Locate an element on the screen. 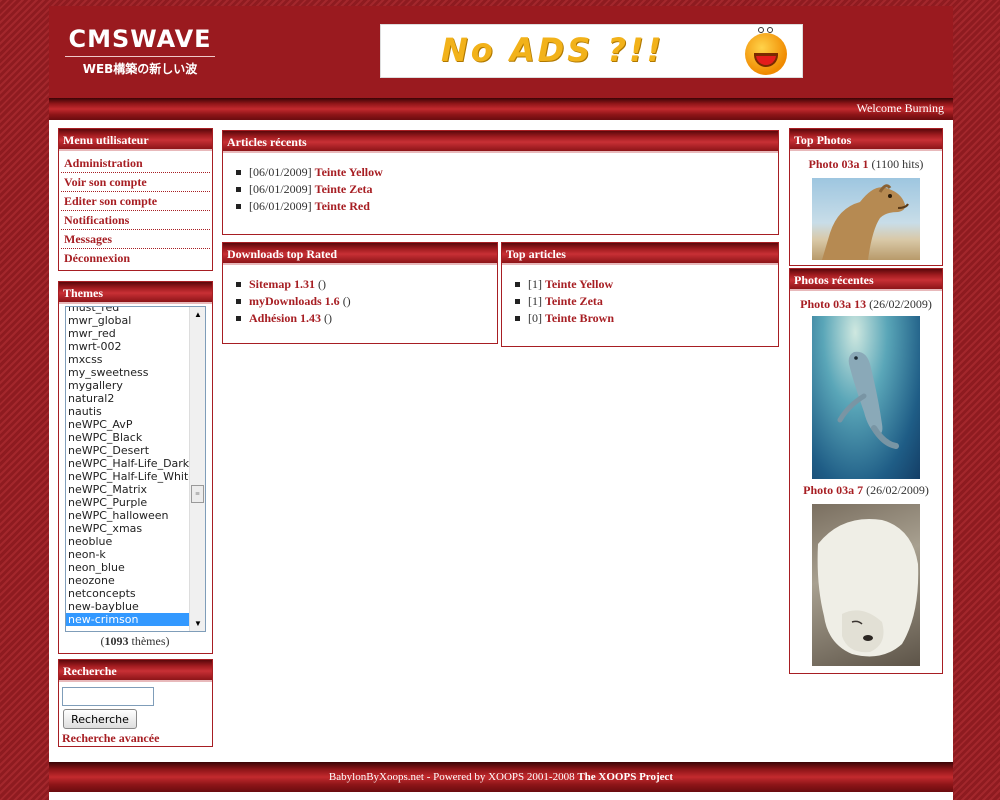 The image size is (1000, 800). site-header: CMSWAVE WEB構築の新しい波 No ADS ?!! is located at coordinates (501, 52).